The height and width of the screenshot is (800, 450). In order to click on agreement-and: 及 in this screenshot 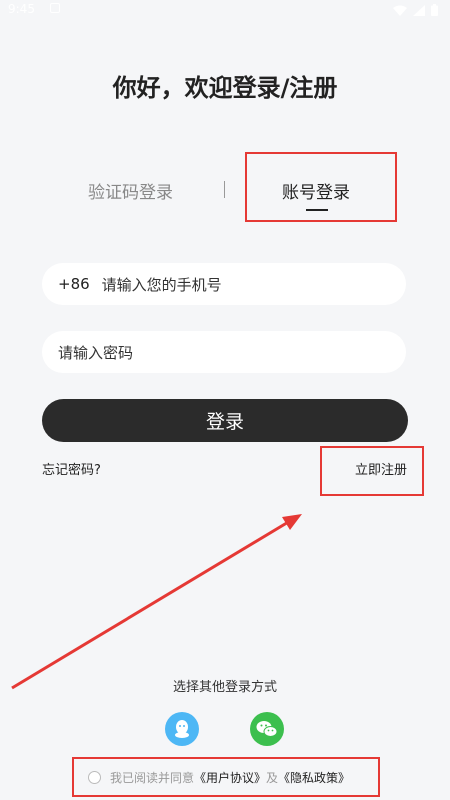, I will do `click(272, 778)`.